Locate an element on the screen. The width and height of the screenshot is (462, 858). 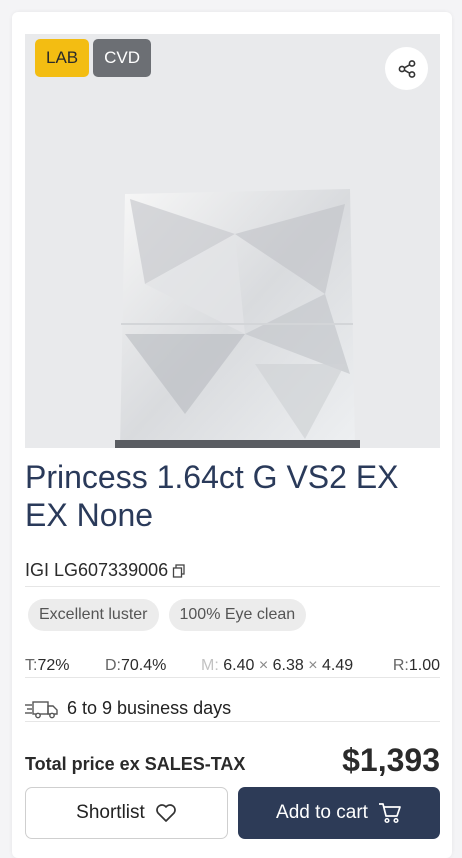
heart-icon is located at coordinates (165, 813).